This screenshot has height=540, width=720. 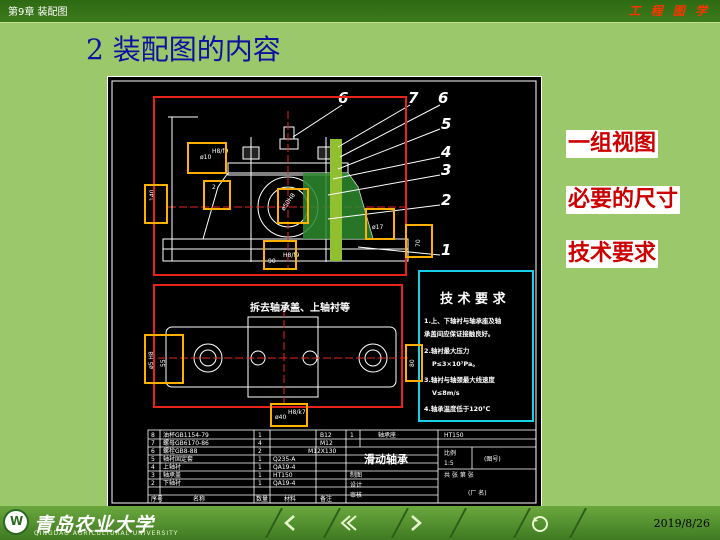 What do you see at coordinates (612, 144) in the screenshot?
I see `tag-views: 一组视图` at bounding box center [612, 144].